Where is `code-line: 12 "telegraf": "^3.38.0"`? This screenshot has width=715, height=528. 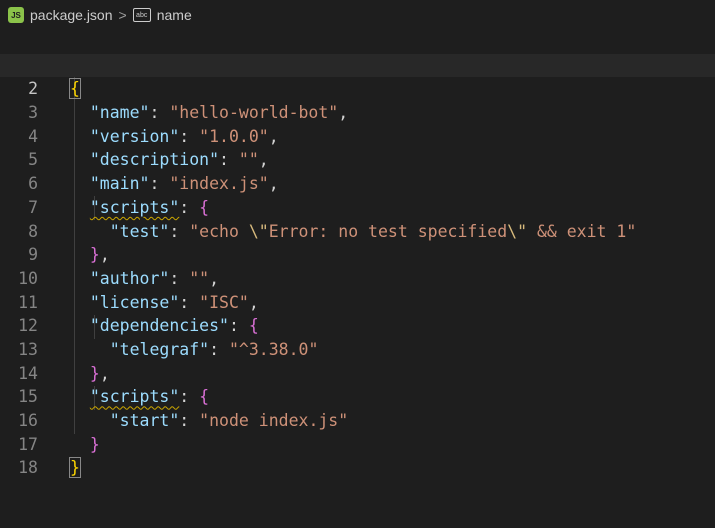 code-line: 12 "telegraf": "^3.38.0" is located at coordinates (357, 325).